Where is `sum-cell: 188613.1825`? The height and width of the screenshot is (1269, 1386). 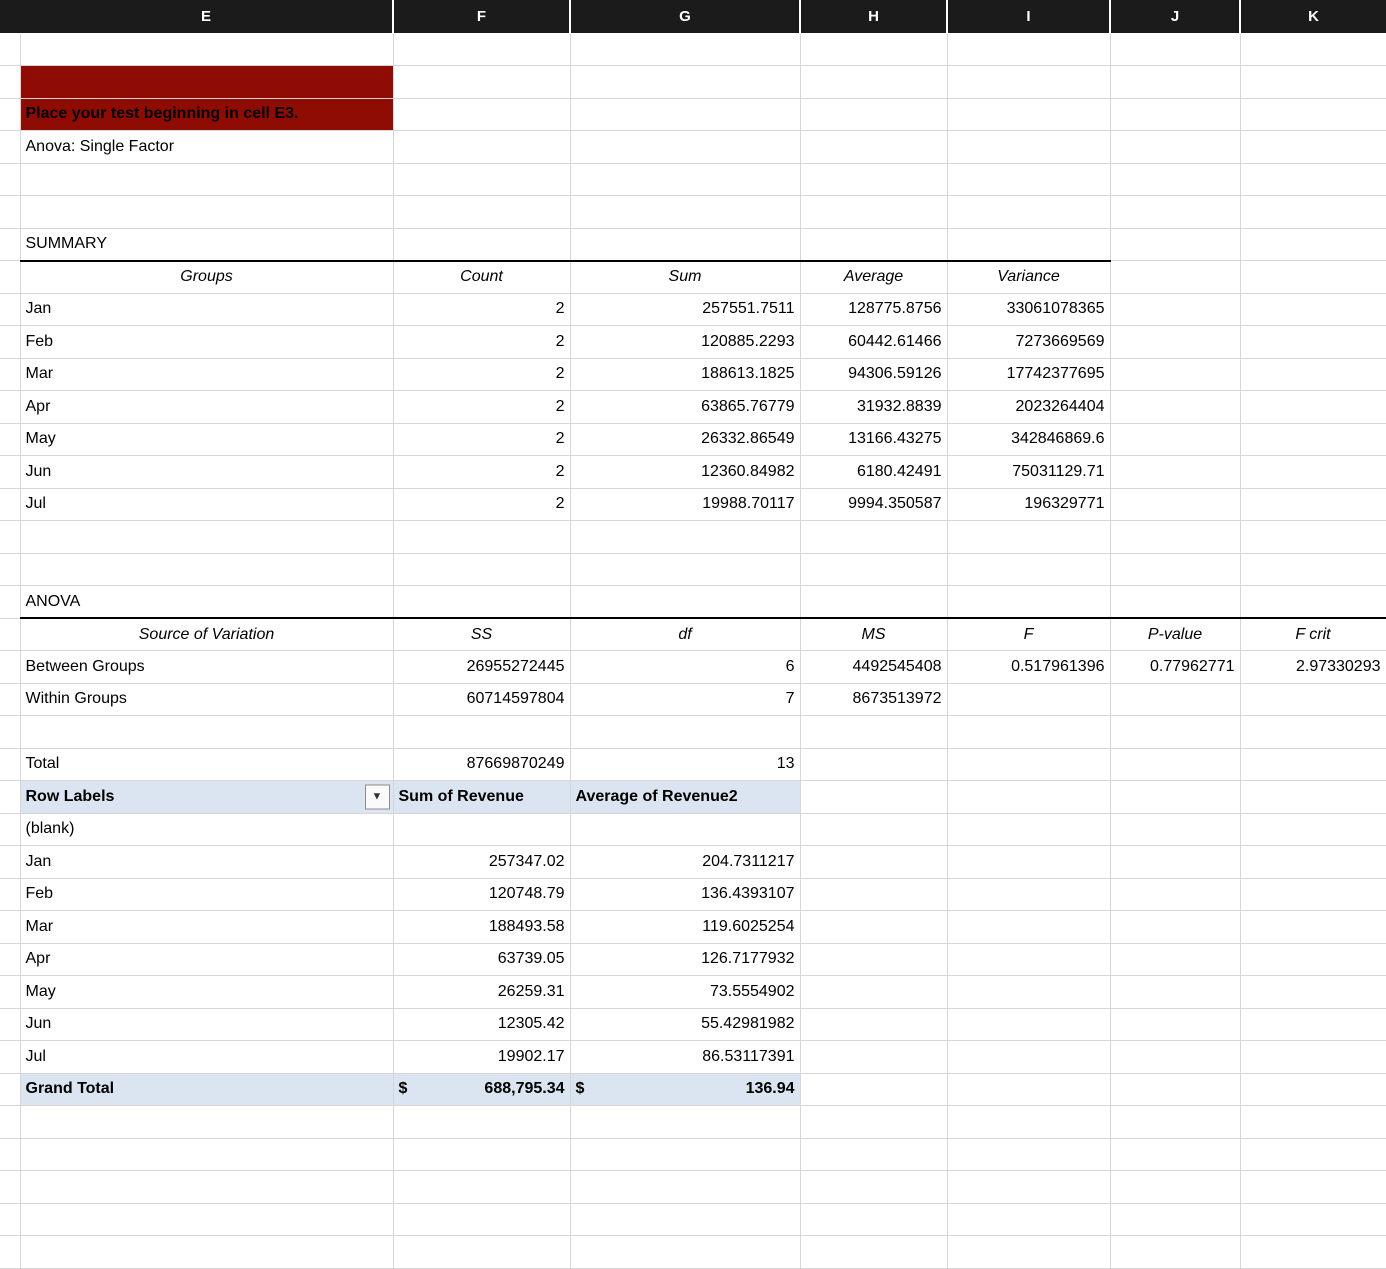 sum-cell: 188613.1825 is located at coordinates (685, 374).